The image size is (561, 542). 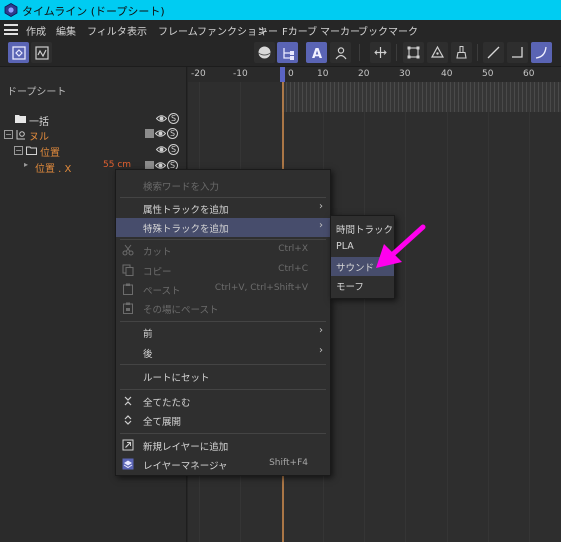 I want to click on new-layer-icon, so click(x=128, y=445).